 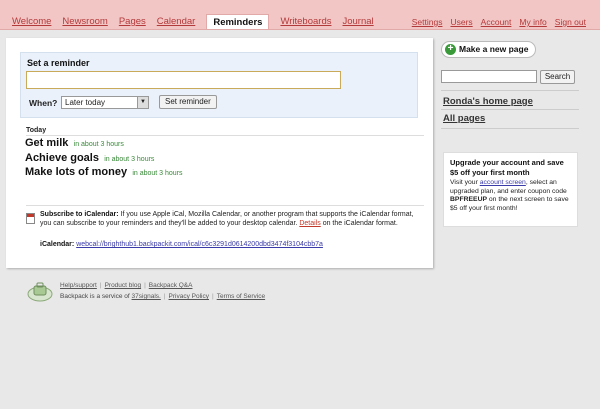 What do you see at coordinates (489, 76) in the screenshot?
I see `search-input` at bounding box center [489, 76].